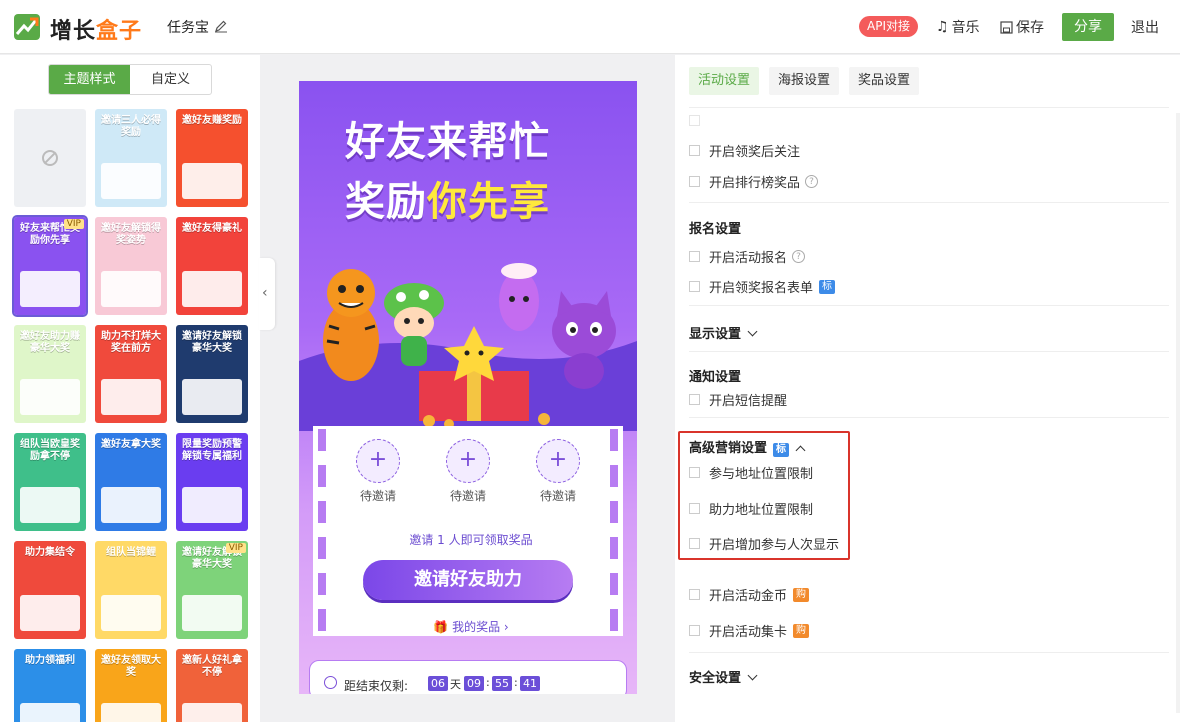  I want to click on setting-row-partial, so click(699, 120).